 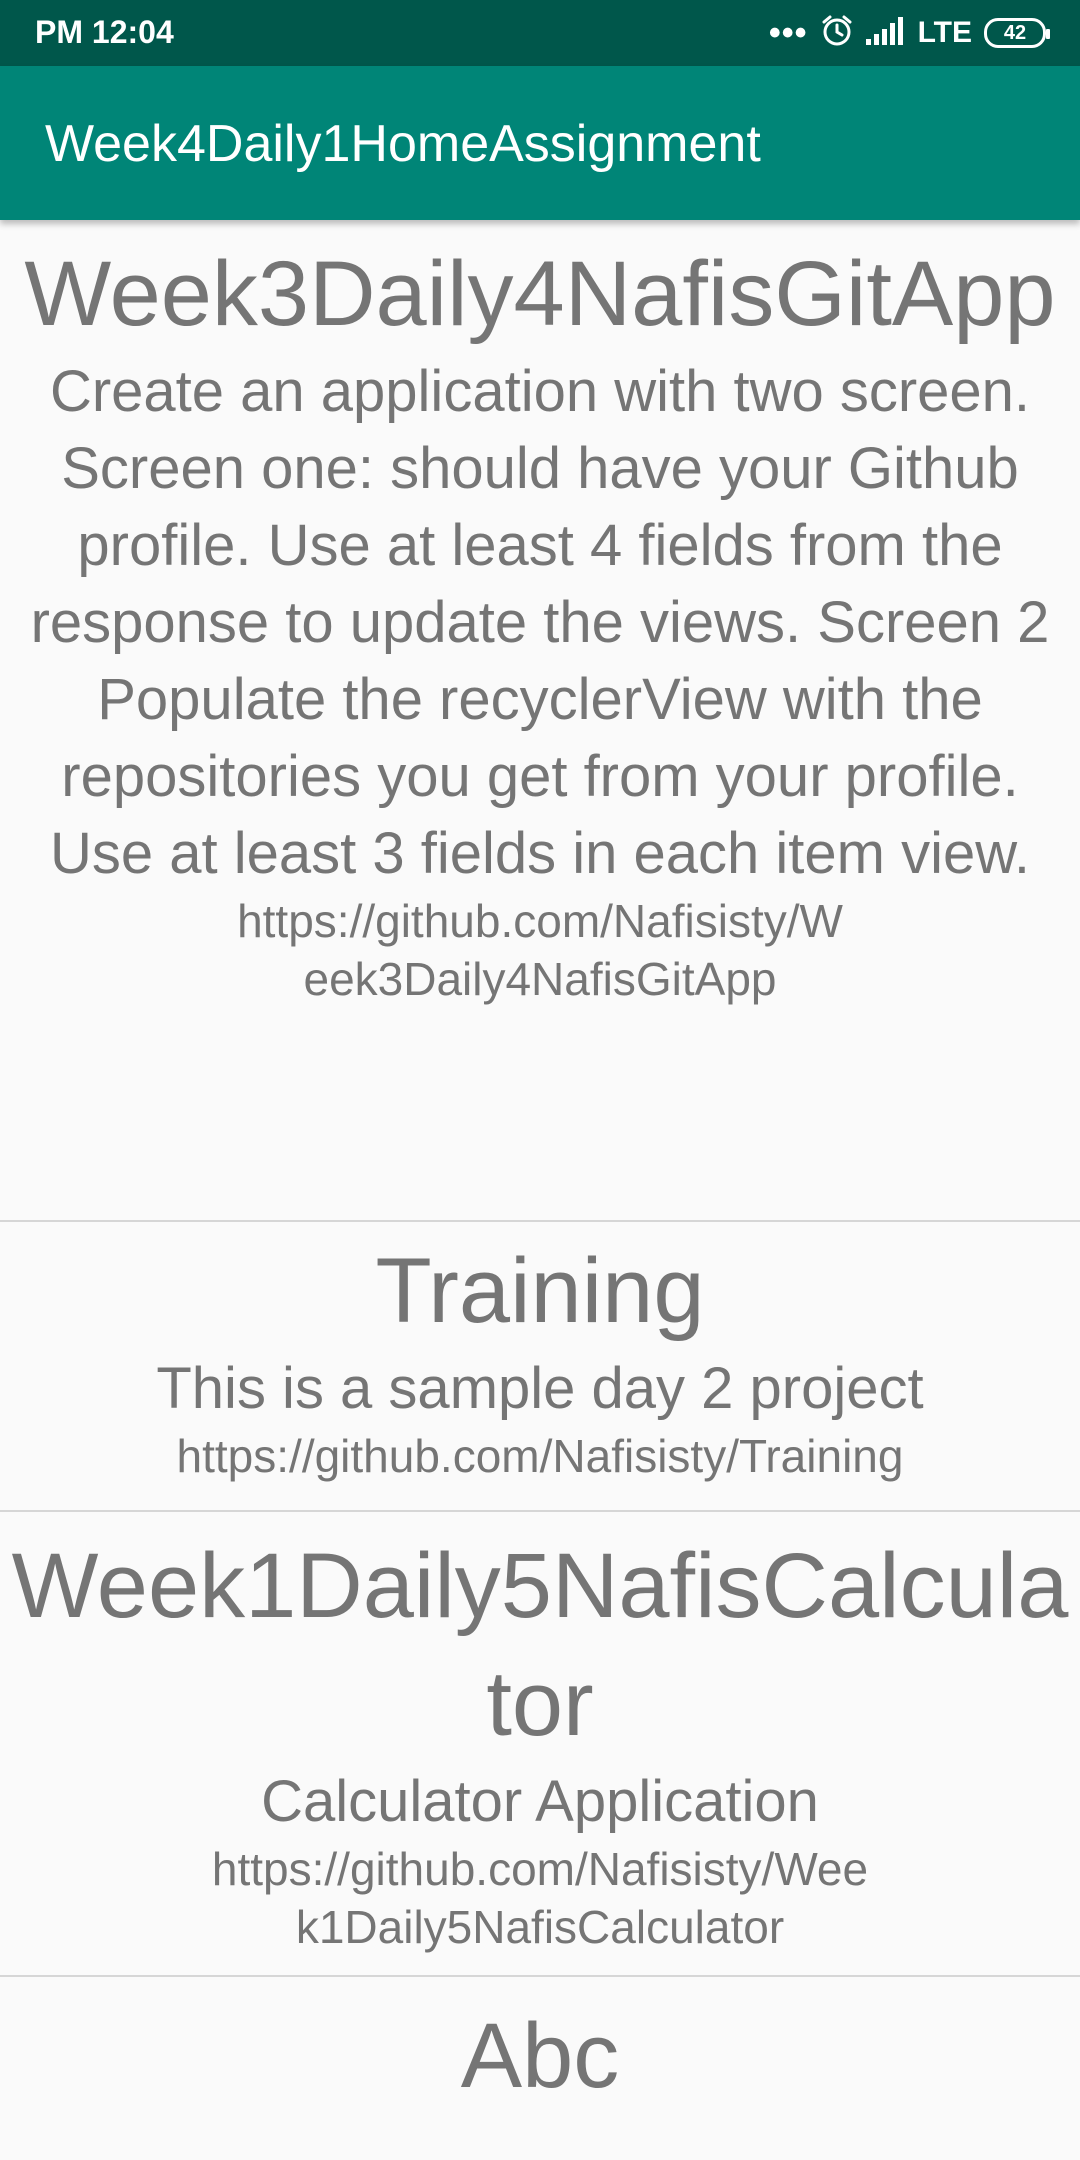 I want to click on network-type: LTE, so click(x=944, y=32).